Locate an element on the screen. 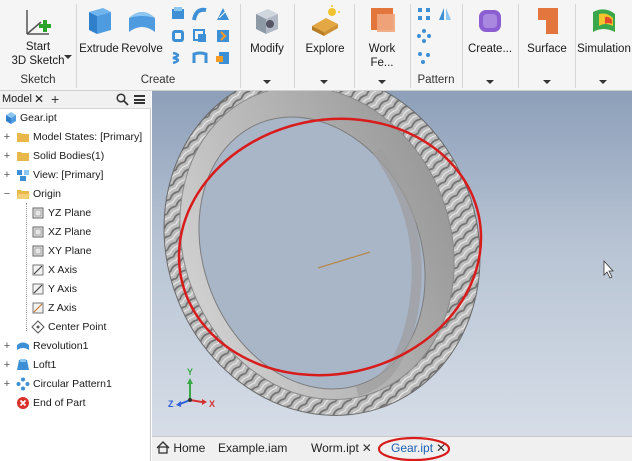  extrude-label: Extrude is located at coordinates (99, 49).